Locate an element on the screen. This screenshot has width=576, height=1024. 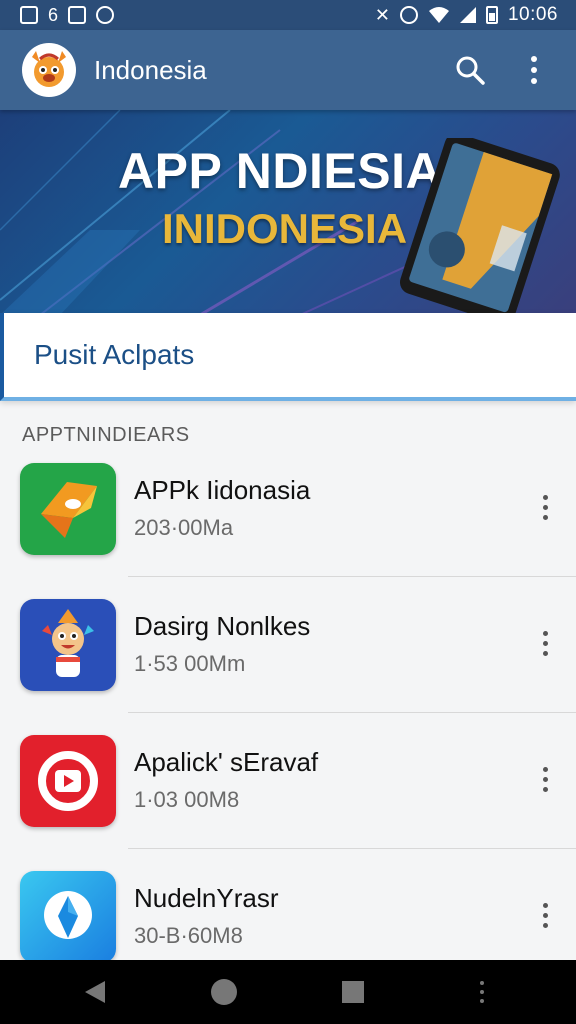
app-size: 1·03 00M8 is located at coordinates (187, 799).